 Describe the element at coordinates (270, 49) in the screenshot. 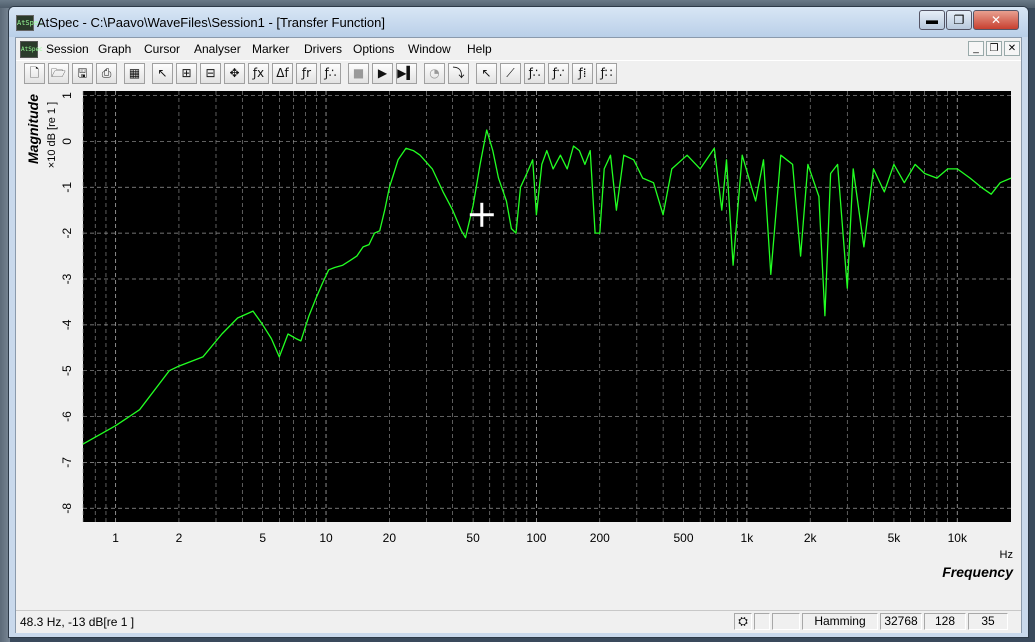

I see `menu-marker: Marker` at that location.